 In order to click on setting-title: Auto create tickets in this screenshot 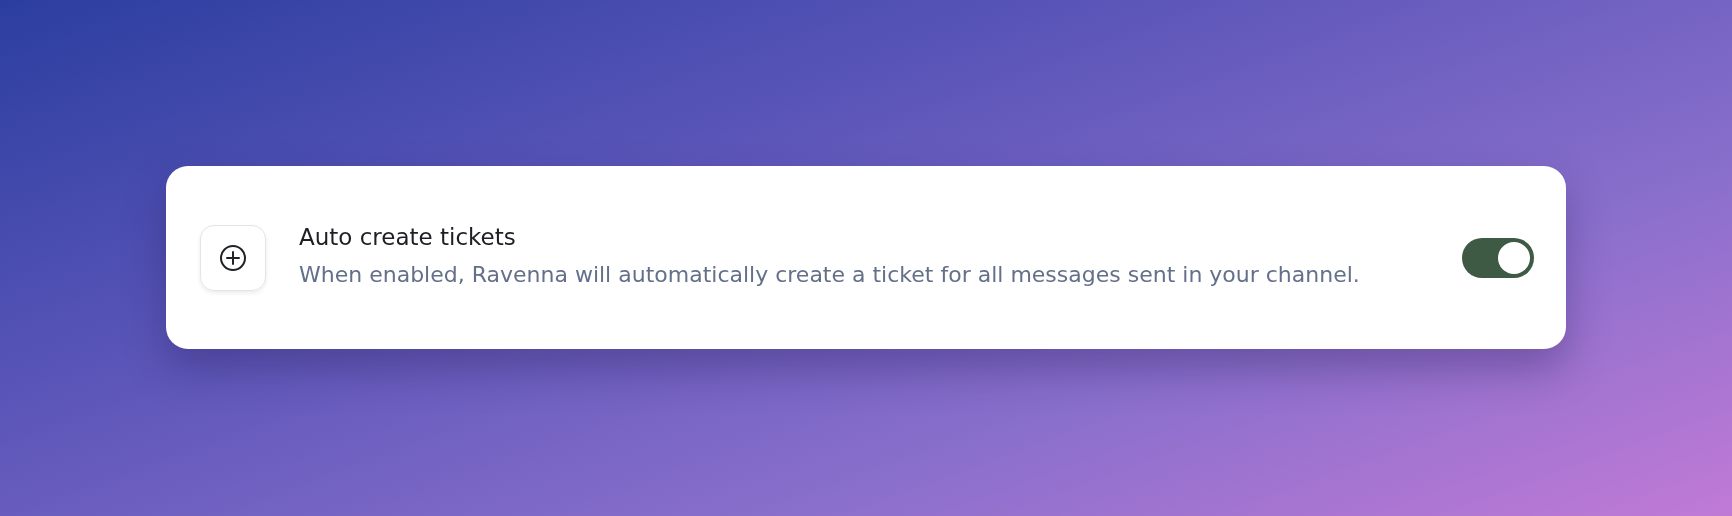, I will do `click(408, 237)`.